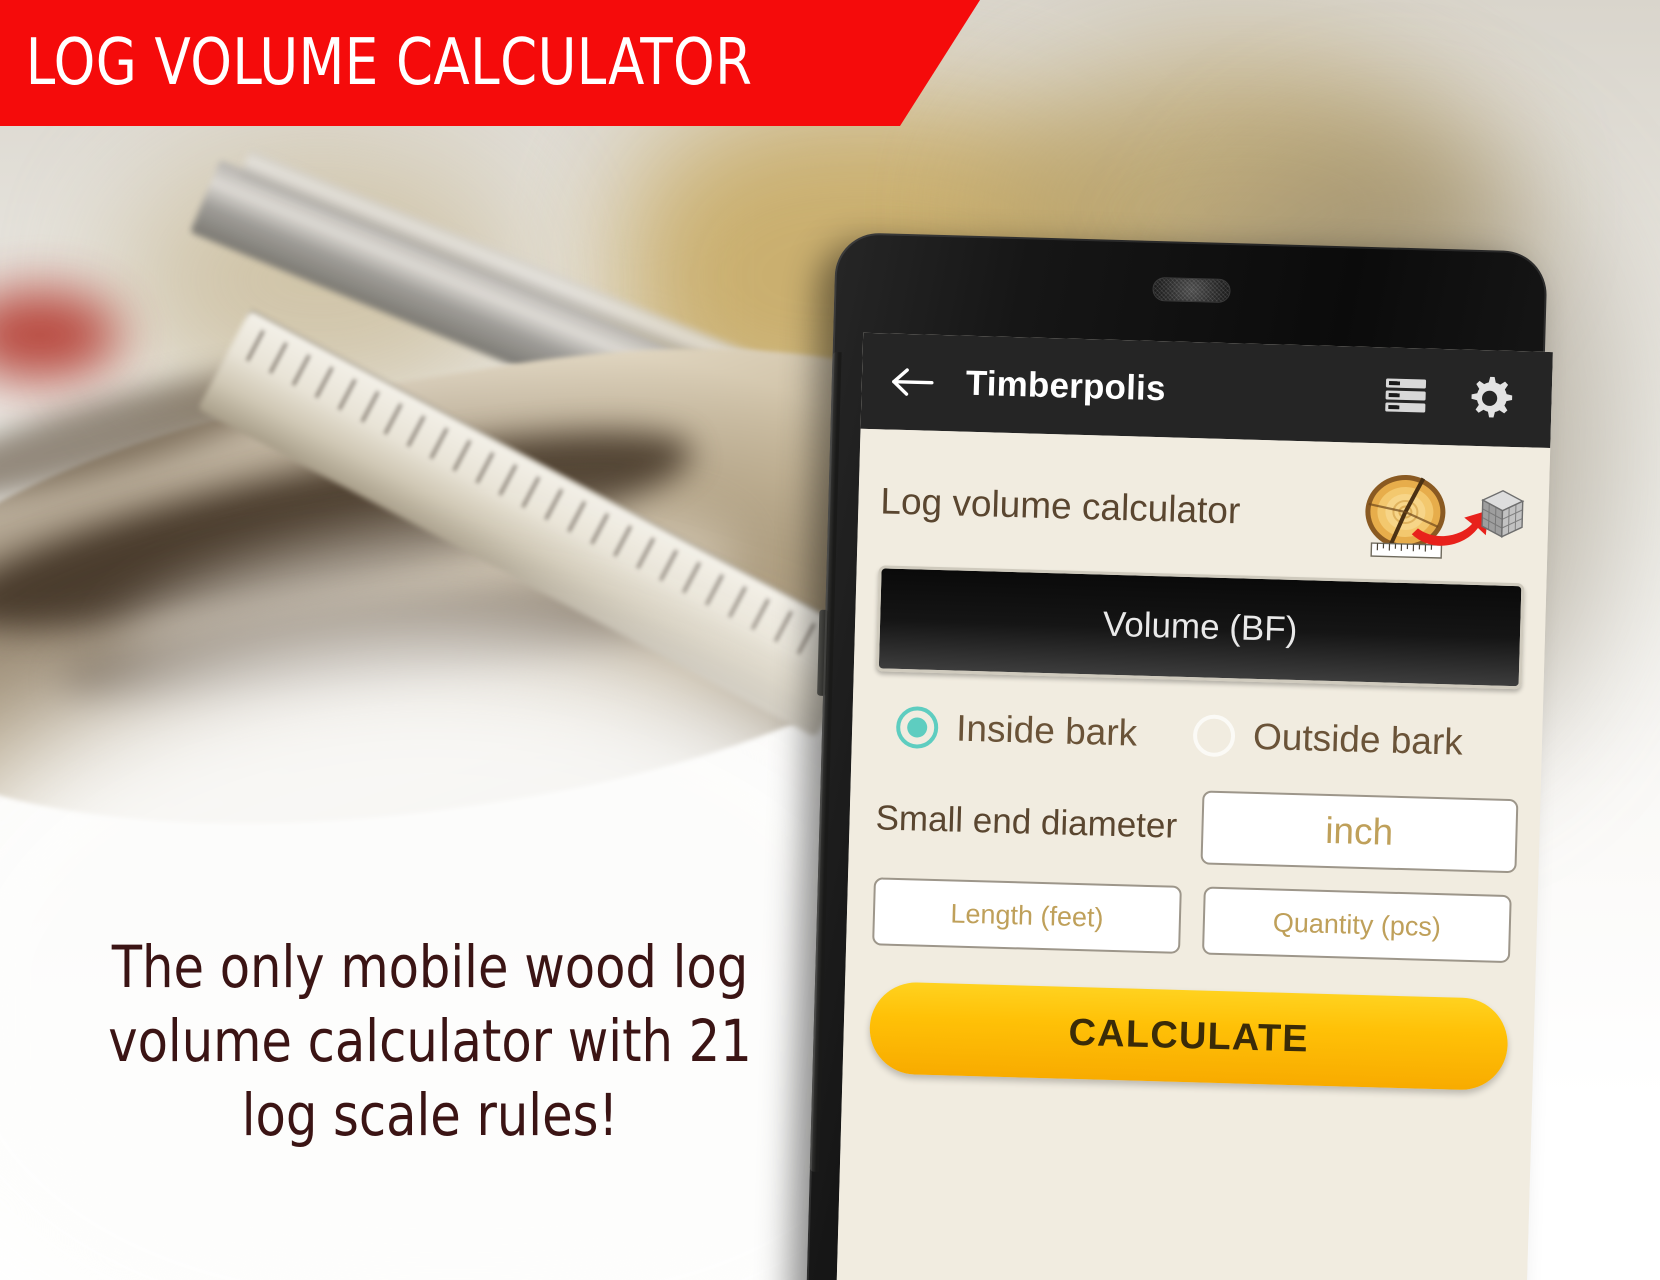 Image resolution: width=1660 pixels, height=1280 pixels. Describe the element at coordinates (912, 381) in the screenshot. I see `back-arrow-icon` at that location.